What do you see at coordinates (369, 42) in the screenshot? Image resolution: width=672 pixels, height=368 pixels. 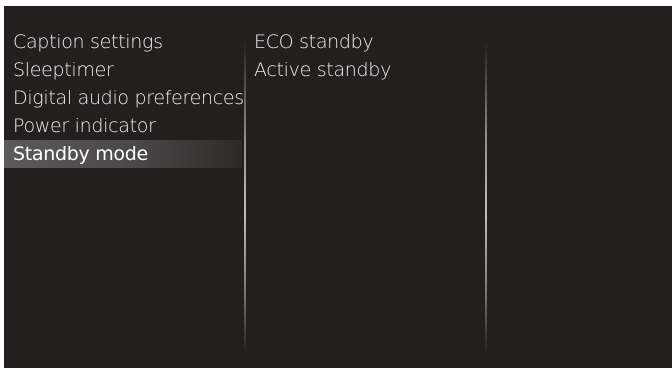 I see `submenu-item-eco-standby: ECO standby` at bounding box center [369, 42].